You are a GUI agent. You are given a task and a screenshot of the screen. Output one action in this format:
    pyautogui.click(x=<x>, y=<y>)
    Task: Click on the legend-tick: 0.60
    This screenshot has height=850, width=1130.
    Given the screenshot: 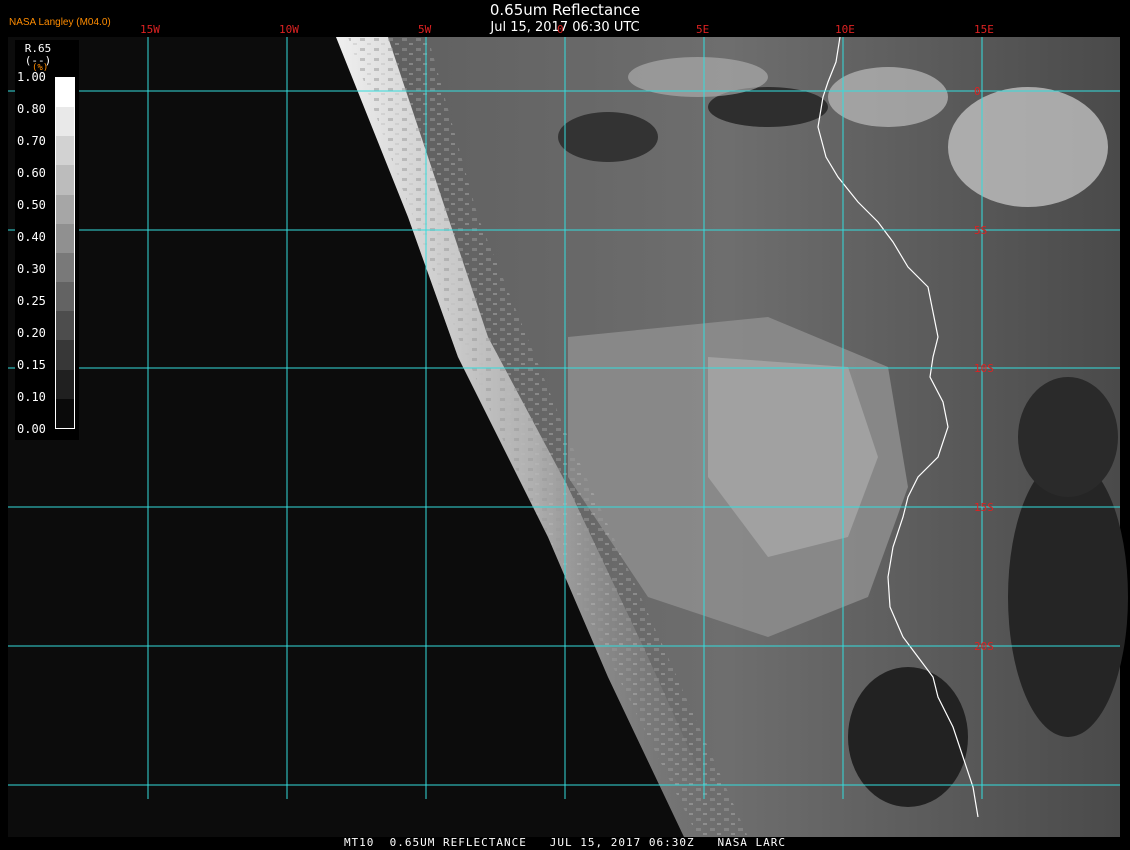 What is the action you would take?
    pyautogui.click(x=31, y=173)
    